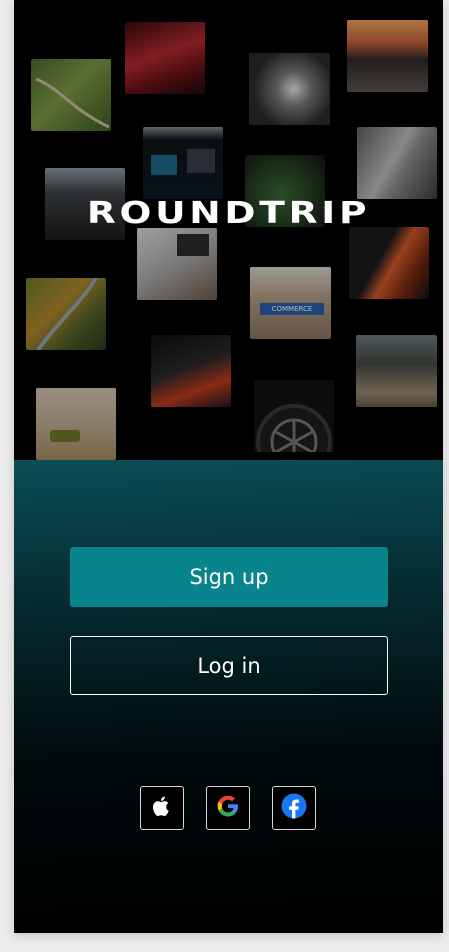 The width and height of the screenshot is (449, 952). Describe the element at coordinates (387, 56) in the screenshot. I see `photo-sunset-highway` at that location.